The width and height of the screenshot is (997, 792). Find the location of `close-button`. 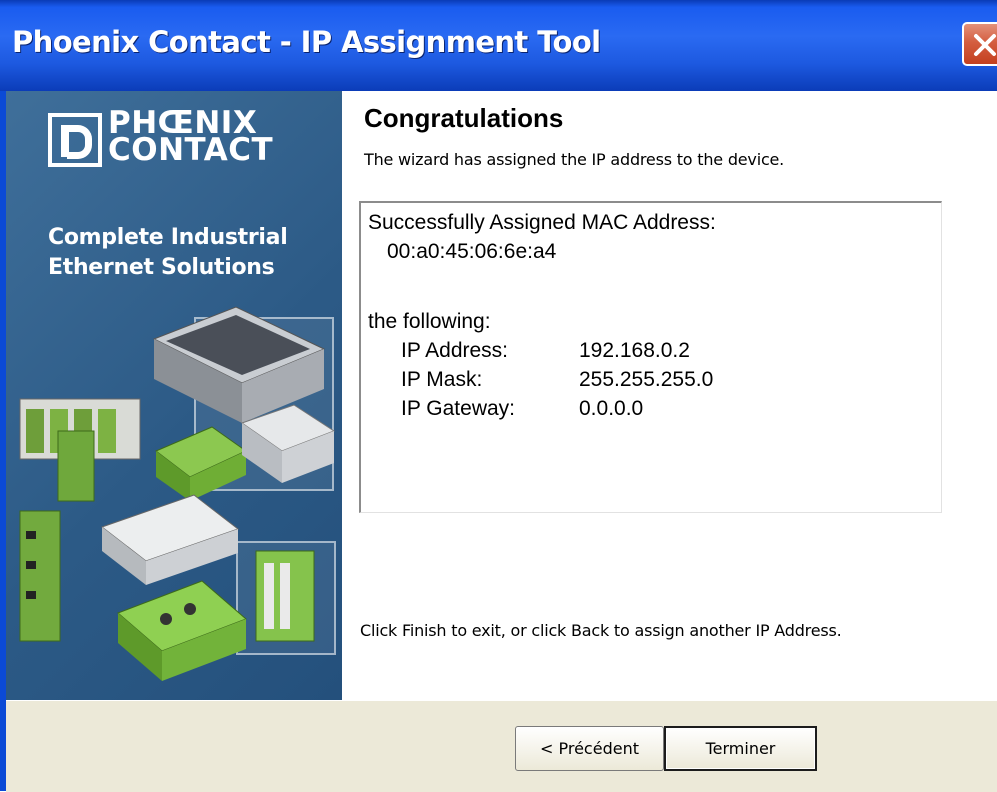

close-button is located at coordinates (979, 44).